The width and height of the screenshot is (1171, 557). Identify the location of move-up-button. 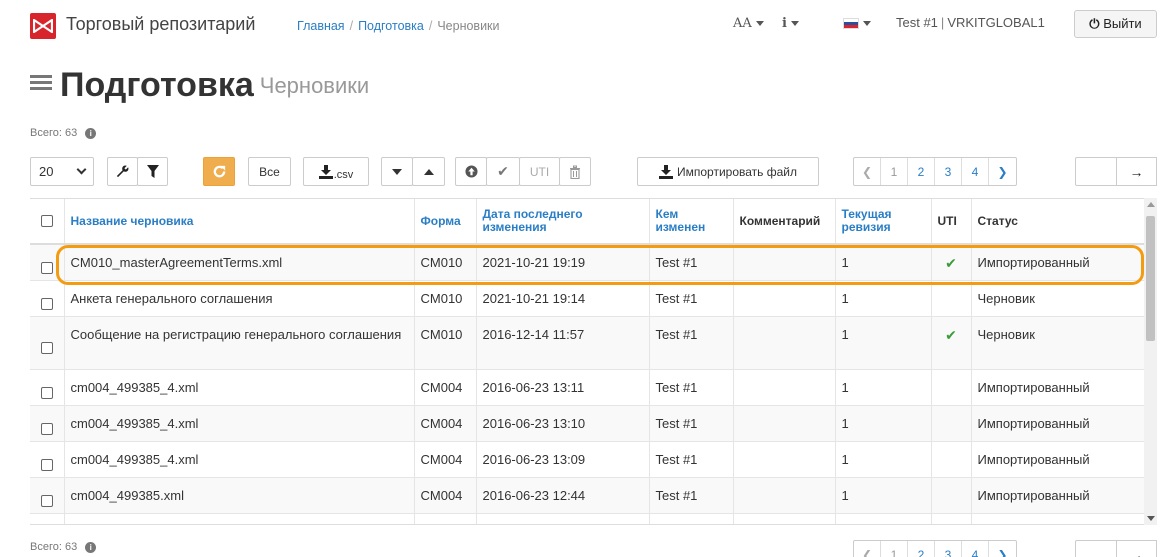
(428, 171).